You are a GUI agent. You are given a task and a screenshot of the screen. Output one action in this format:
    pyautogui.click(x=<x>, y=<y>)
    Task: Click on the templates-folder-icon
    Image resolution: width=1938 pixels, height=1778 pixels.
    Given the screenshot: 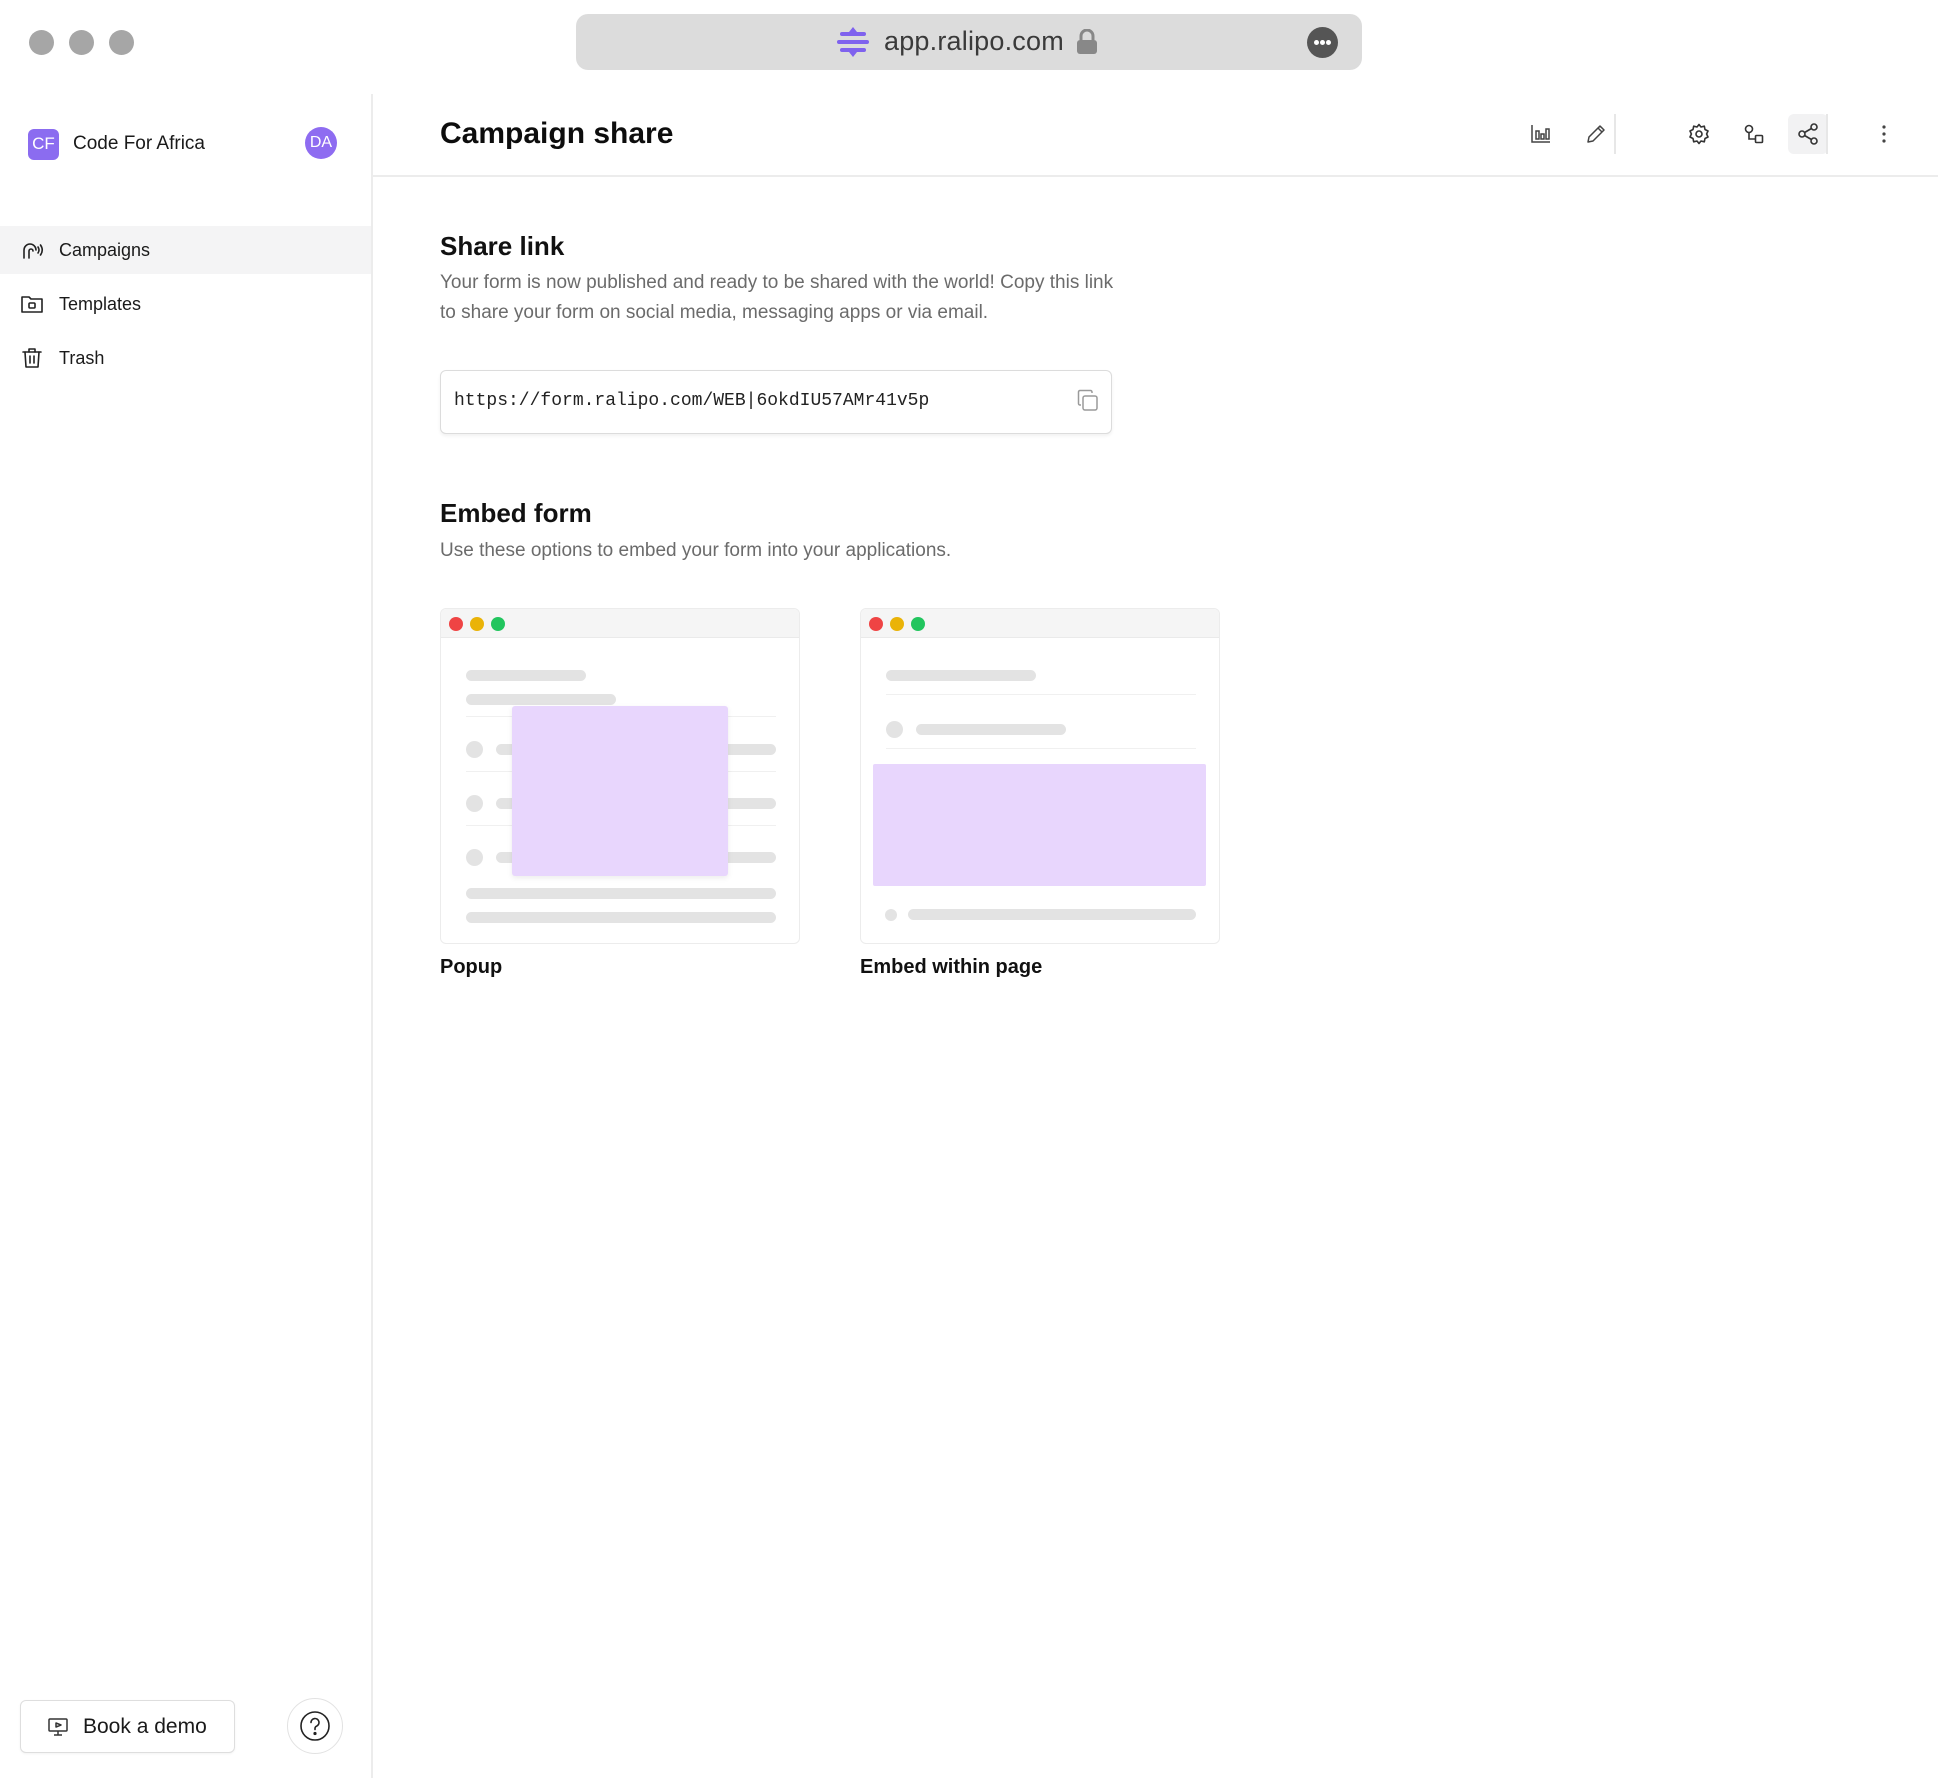 What is the action you would take?
    pyautogui.click(x=32, y=304)
    